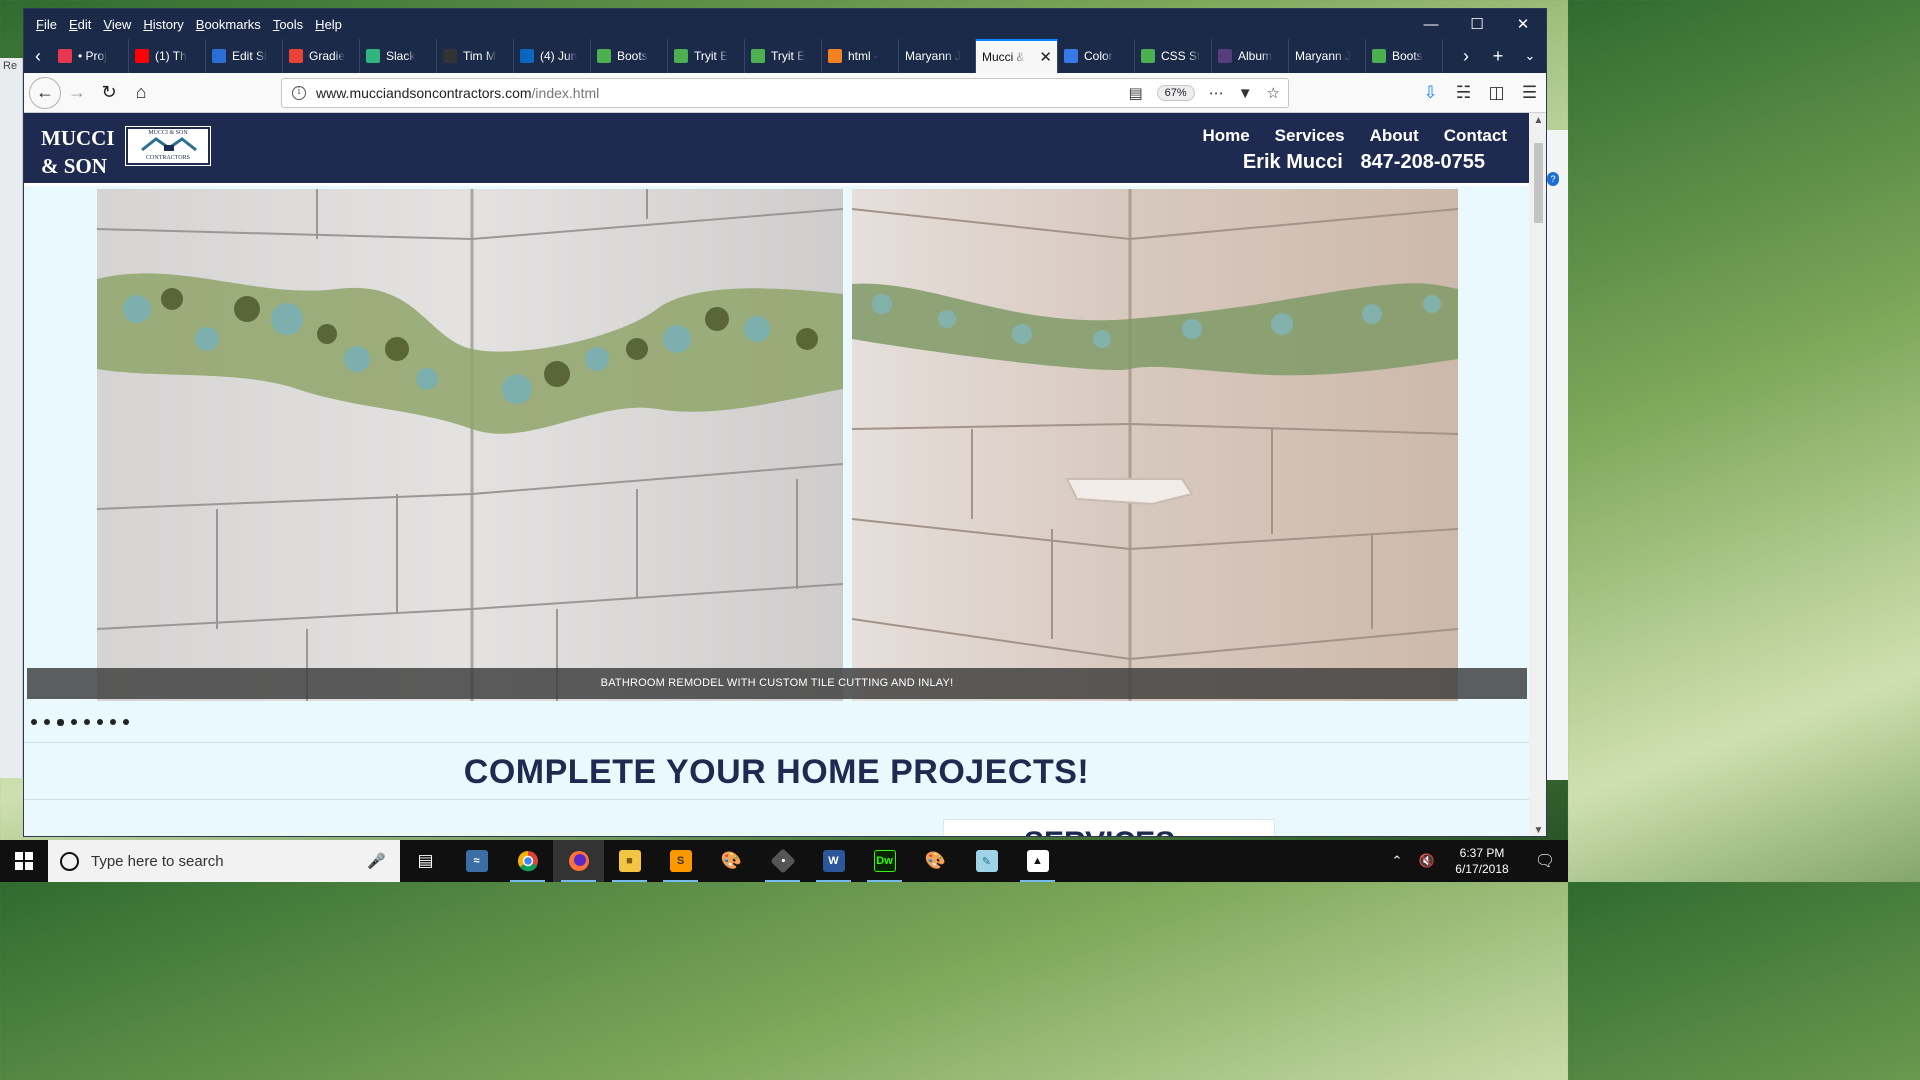 The image size is (1920, 1080). I want to click on tab-label: Mucci &, so click(1003, 57).